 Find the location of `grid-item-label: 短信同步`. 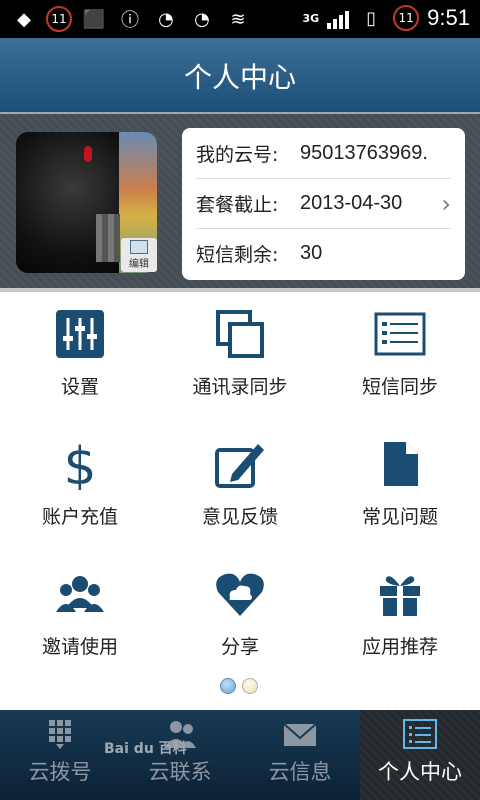

grid-item-label: 短信同步 is located at coordinates (399, 387).